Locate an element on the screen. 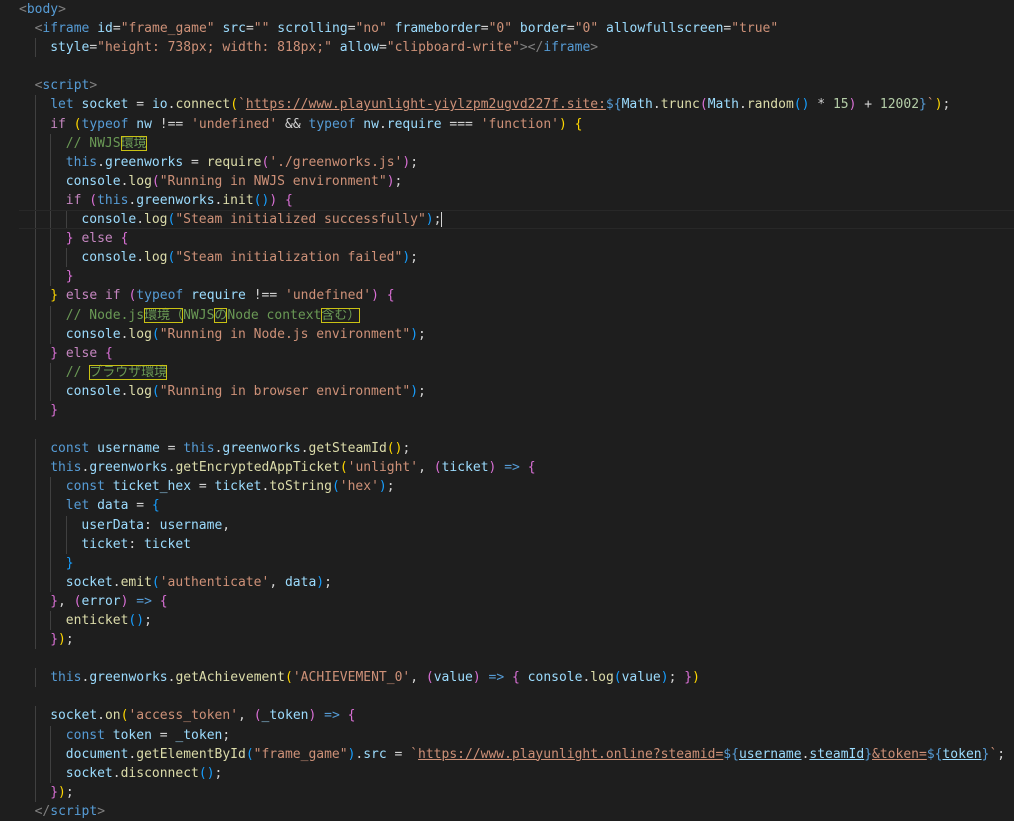 The width and height of the screenshot is (1014, 821). code-token: getAchievement is located at coordinates (230, 678).